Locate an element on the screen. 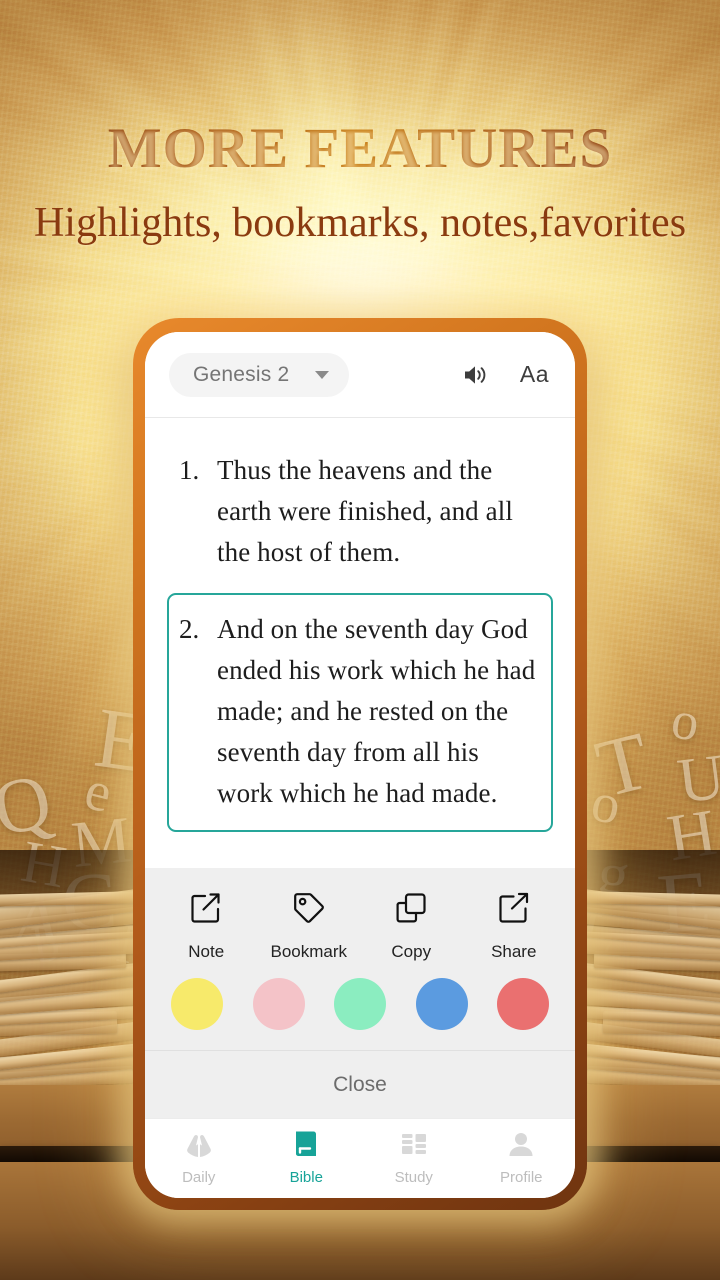  nav-label: Daily is located at coordinates (199, 1177).